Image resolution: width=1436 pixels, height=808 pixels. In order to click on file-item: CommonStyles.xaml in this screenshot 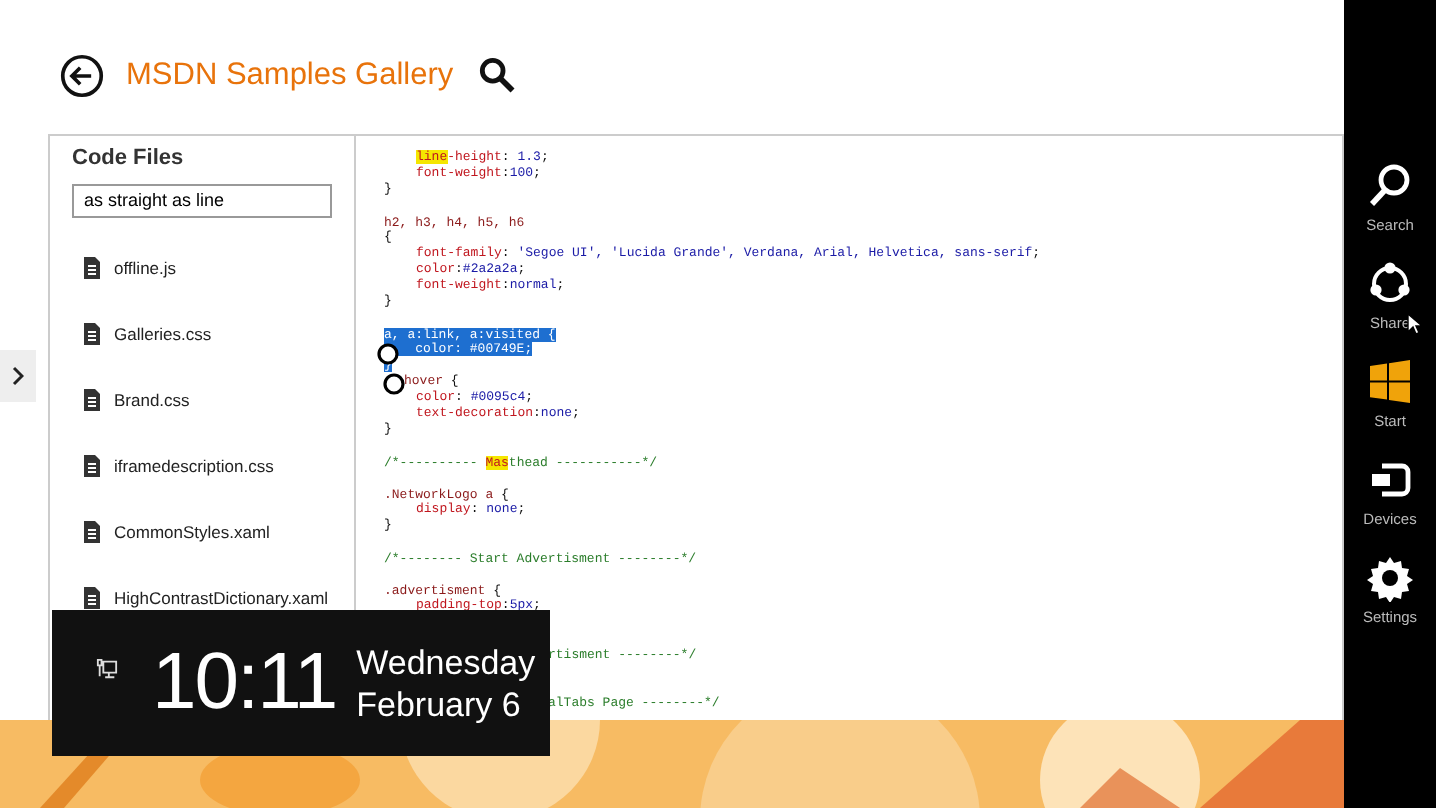, I will do `click(213, 532)`.